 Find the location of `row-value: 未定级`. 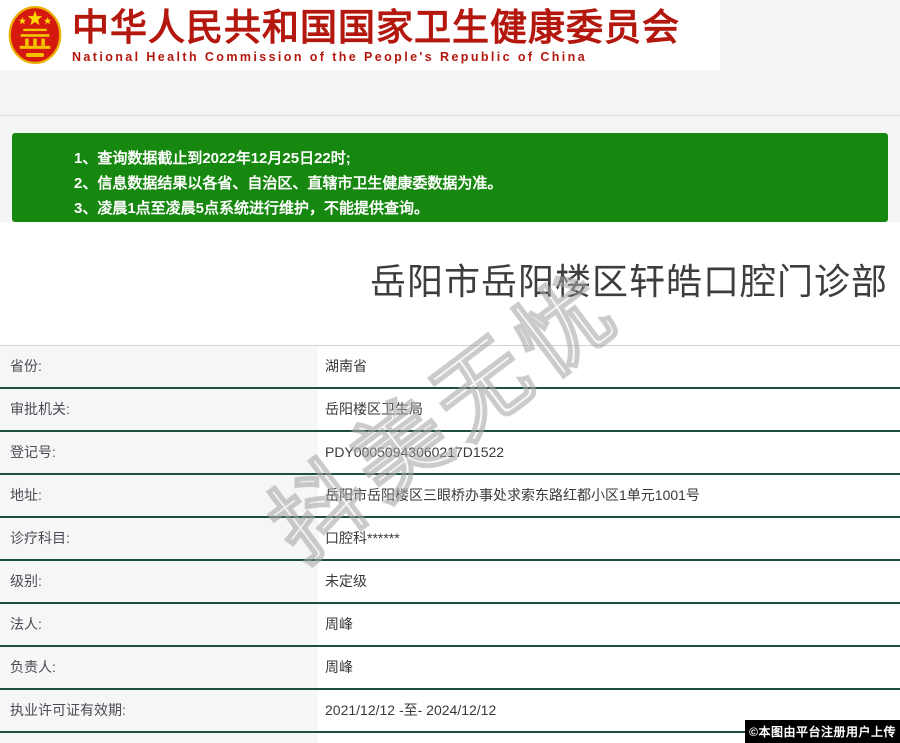

row-value: 未定级 is located at coordinates (609, 581).